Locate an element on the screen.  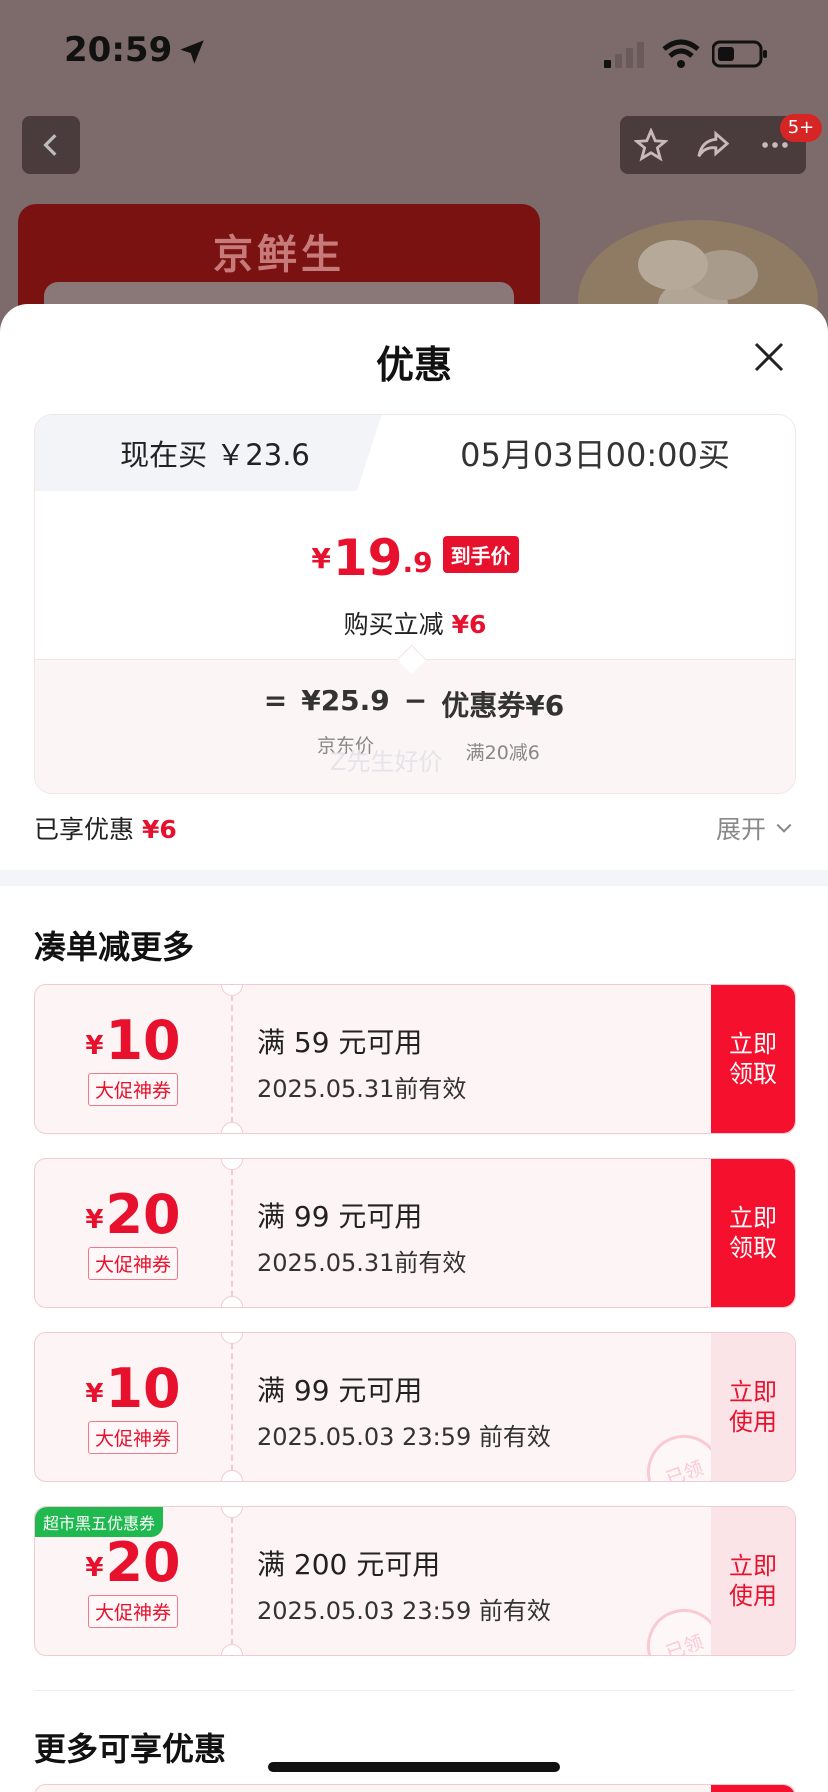
coupon-condition: 满 59 元可用 is located at coordinates (340, 1042).